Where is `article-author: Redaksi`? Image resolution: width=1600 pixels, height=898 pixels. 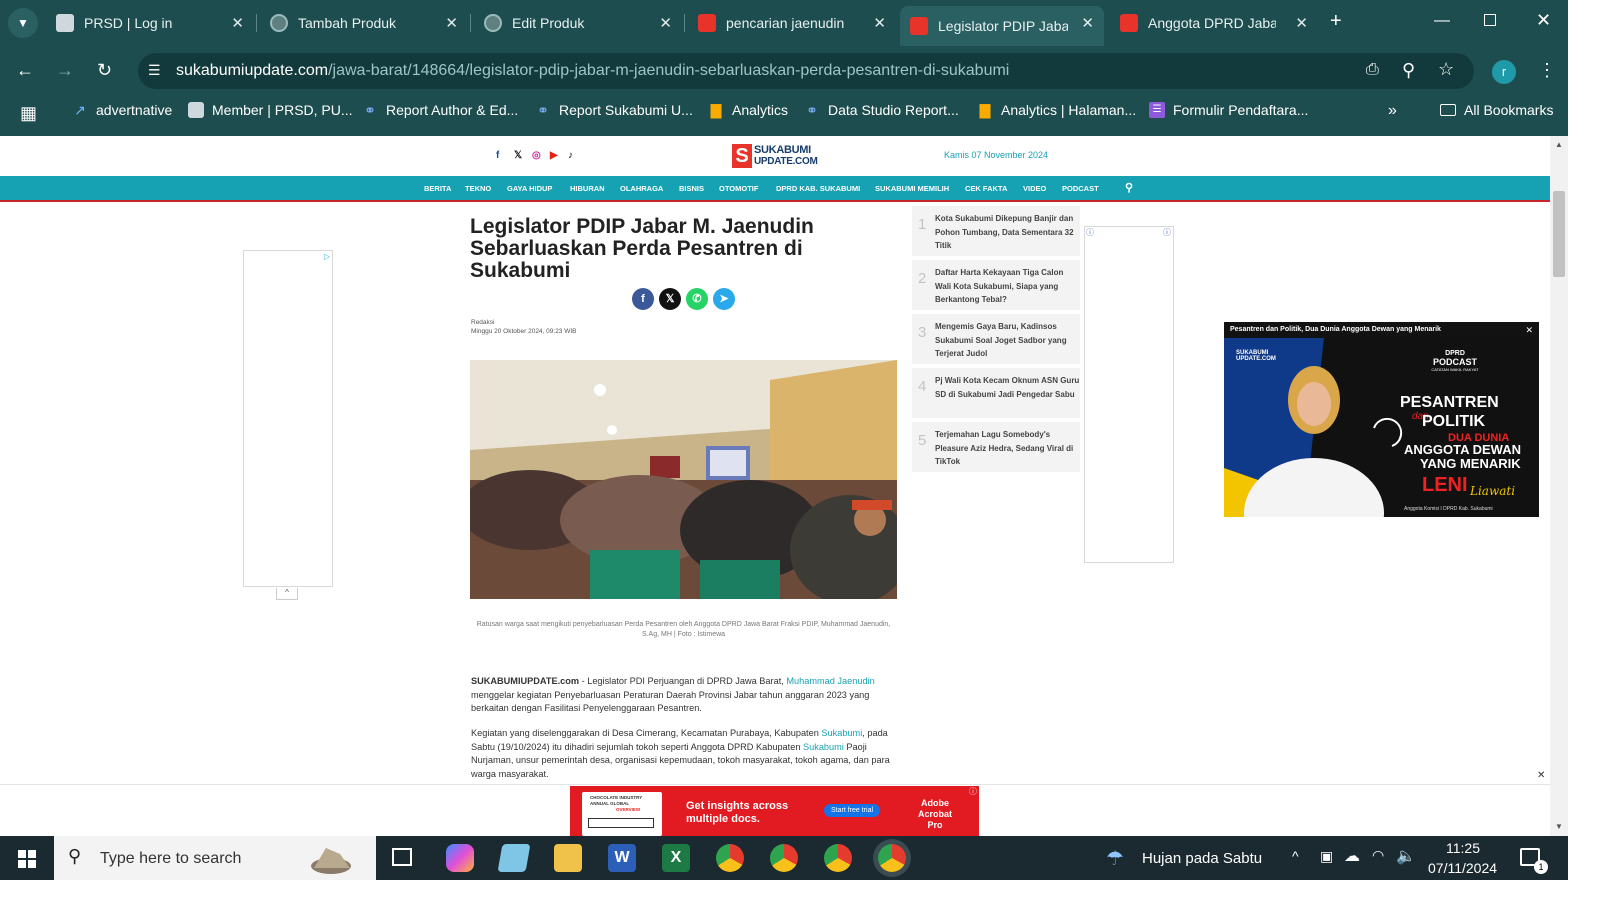 article-author: Redaksi is located at coordinates (482, 322).